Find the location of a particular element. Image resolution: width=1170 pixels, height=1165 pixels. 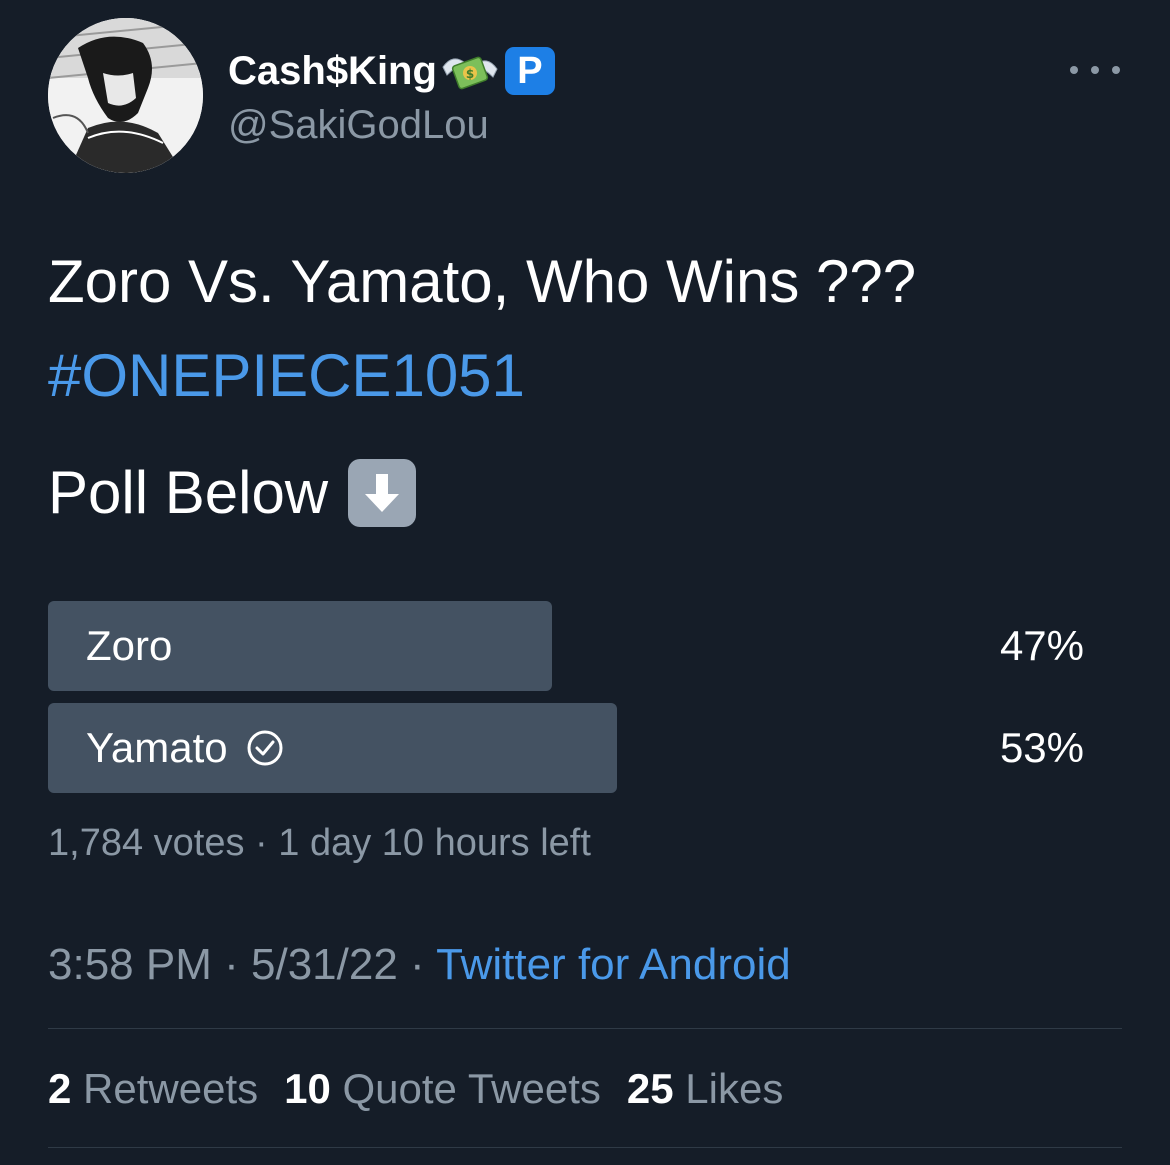

check-circle-icon is located at coordinates (265, 748).